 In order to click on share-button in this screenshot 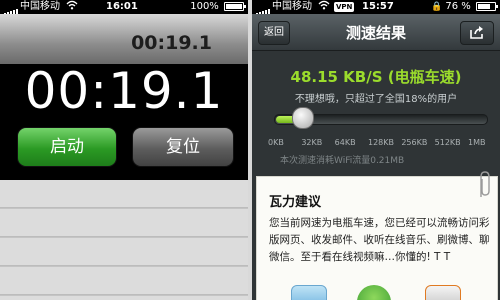, I will do `click(477, 33)`.